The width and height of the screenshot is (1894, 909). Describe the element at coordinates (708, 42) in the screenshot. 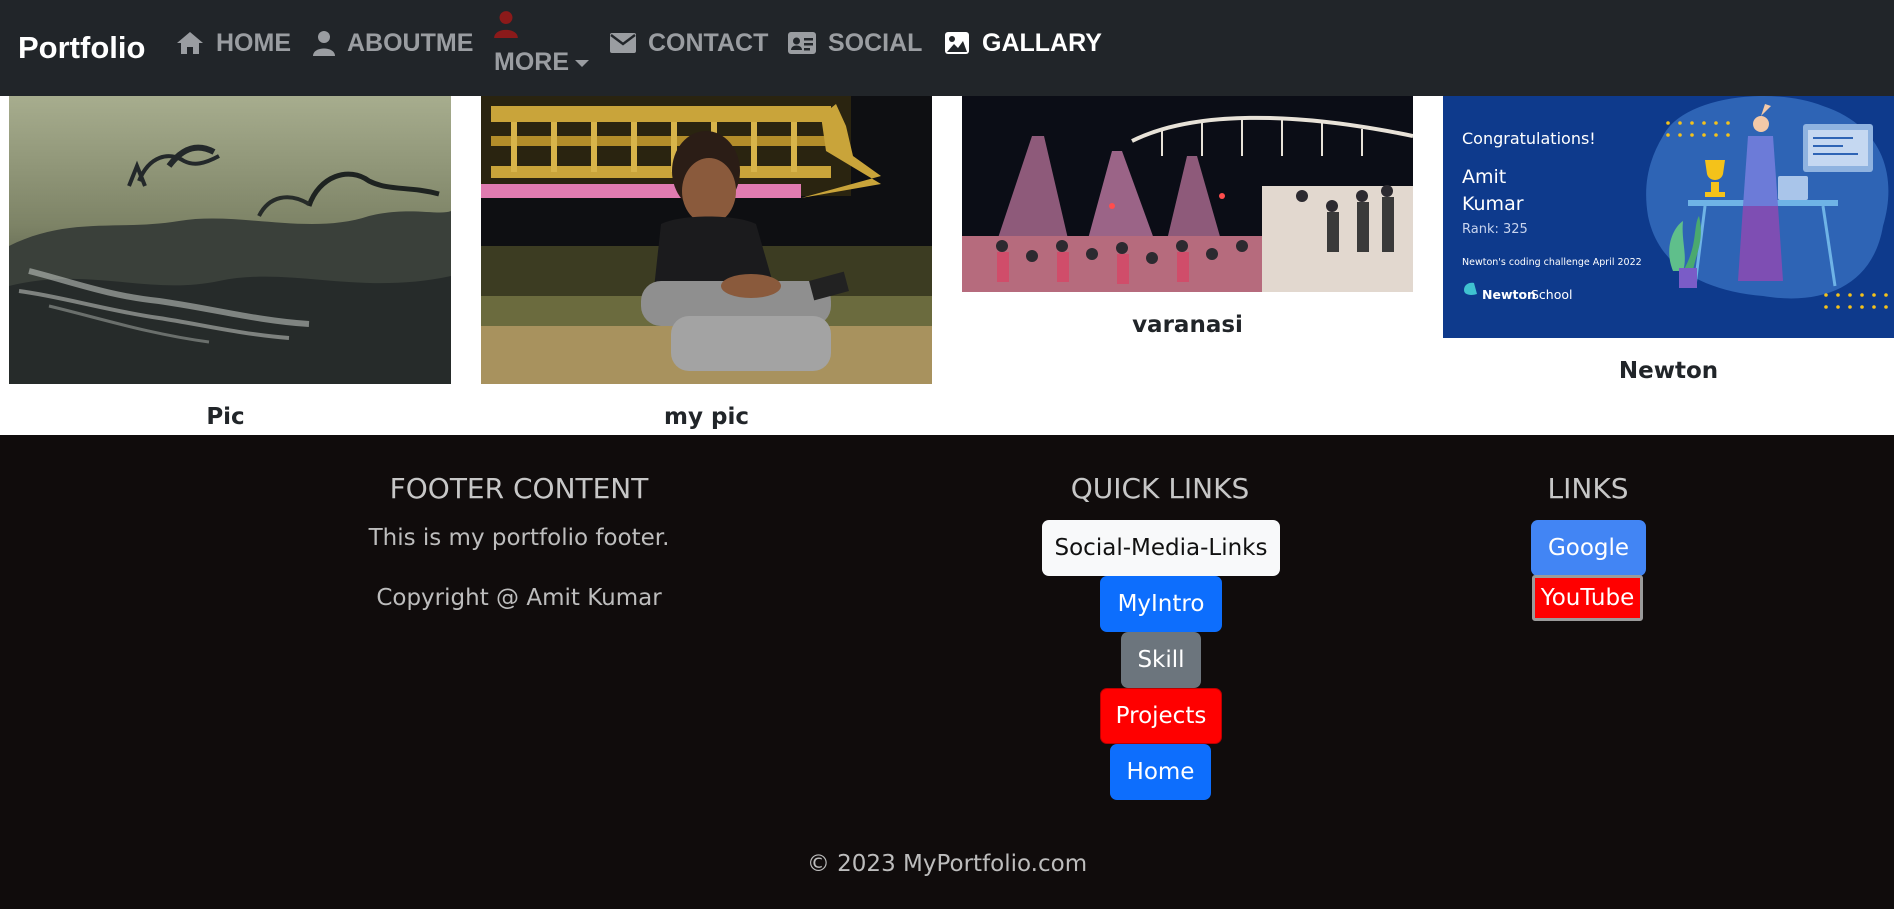

I see `nav-contact-label: CONTACT` at that location.